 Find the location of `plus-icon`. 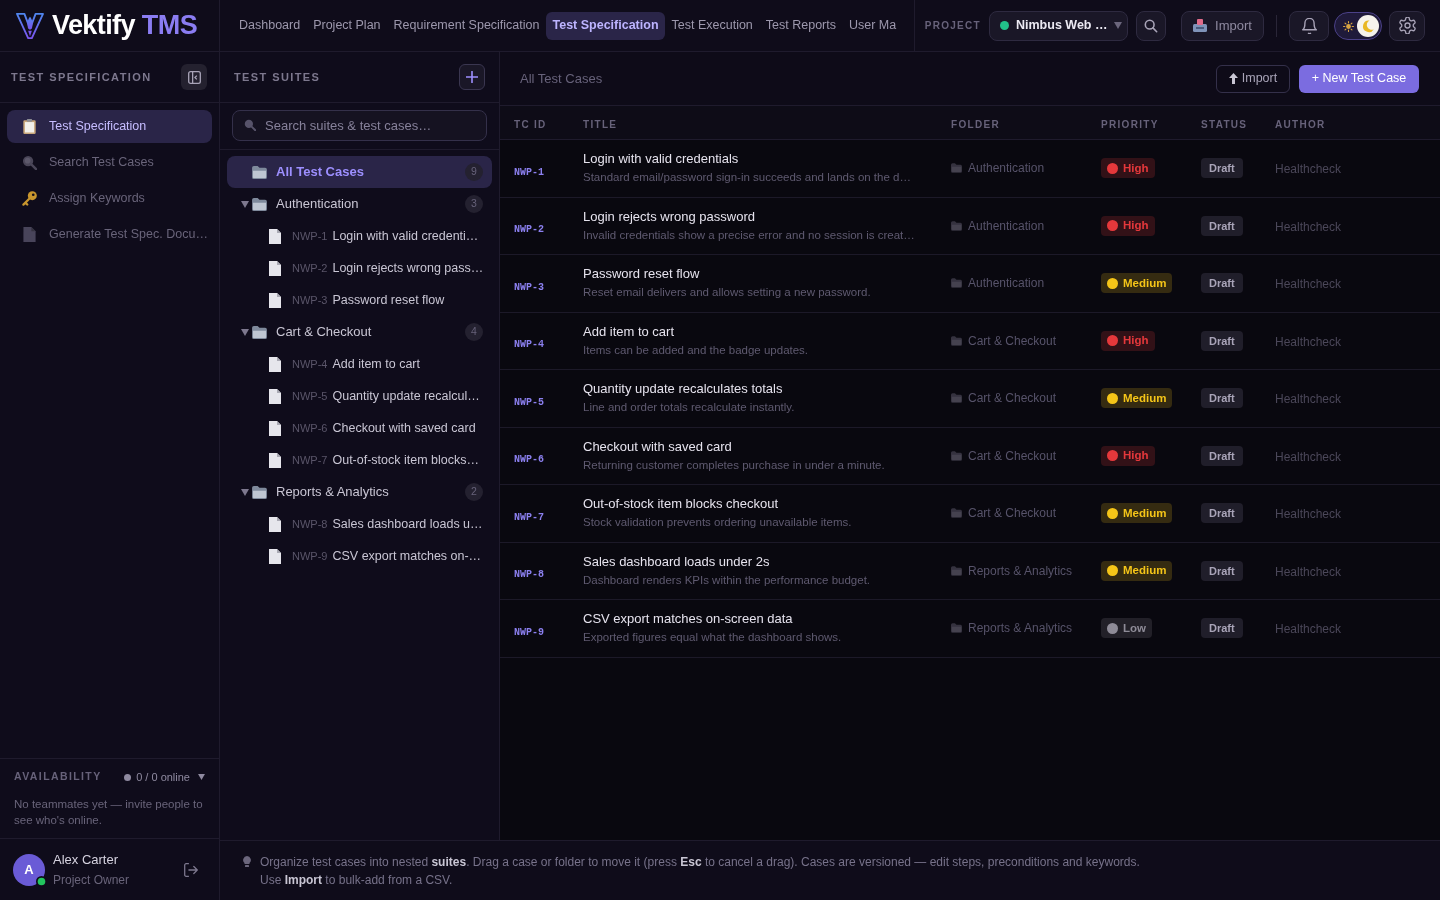

plus-icon is located at coordinates (472, 77).